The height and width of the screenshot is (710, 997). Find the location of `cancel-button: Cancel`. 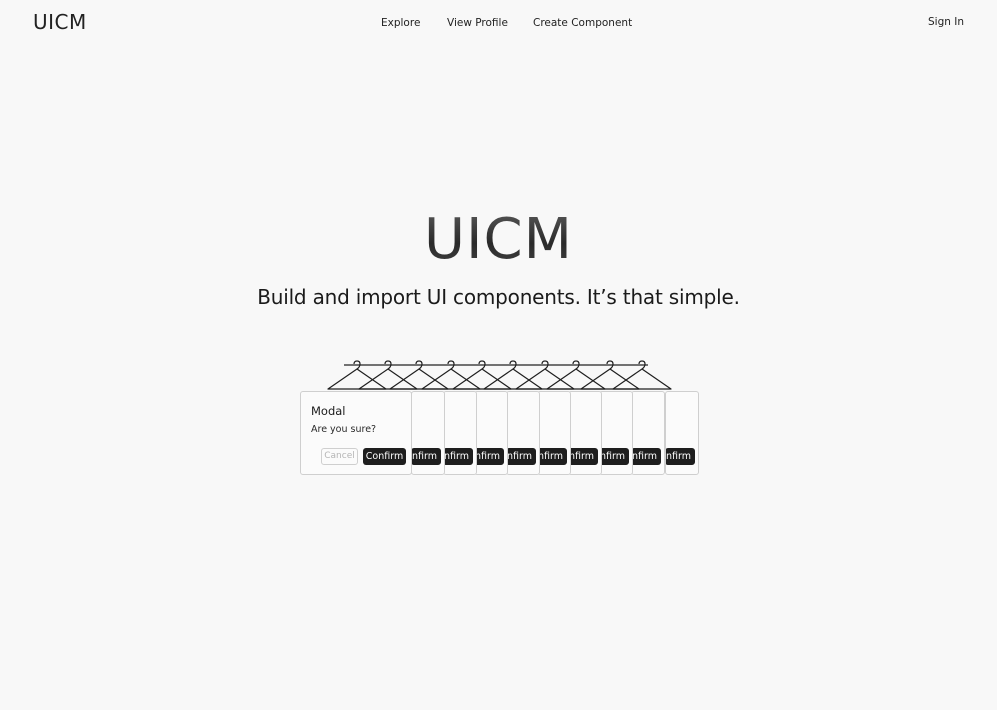

cancel-button: Cancel is located at coordinates (339, 456).